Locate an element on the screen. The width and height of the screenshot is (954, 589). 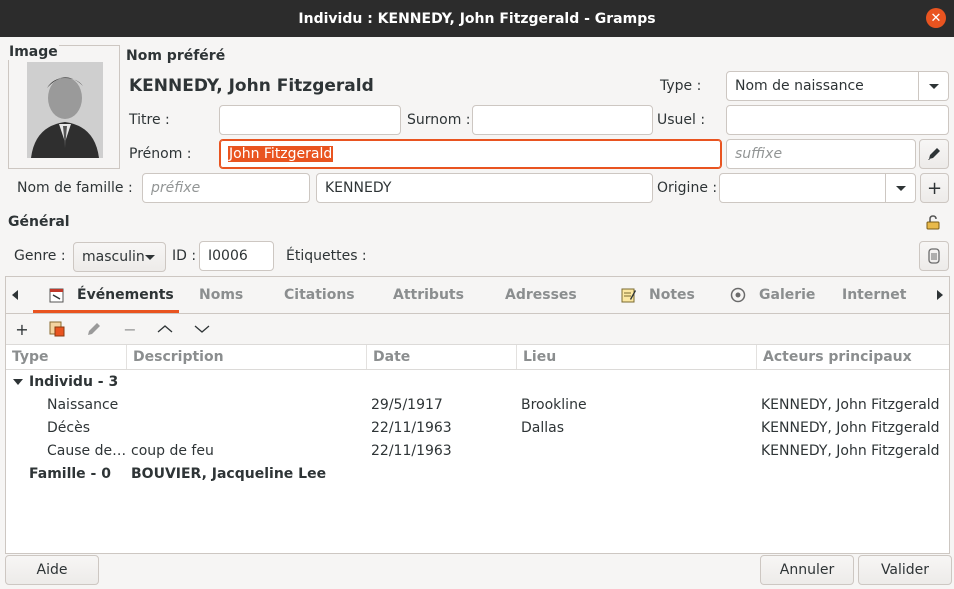
gender-value: masculin is located at coordinates (113, 257).